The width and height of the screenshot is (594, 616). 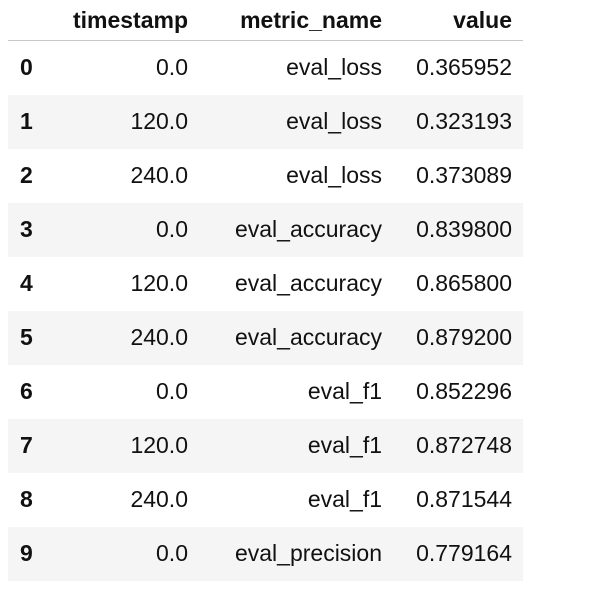 What do you see at coordinates (26, 391) in the screenshot?
I see `row-index: 6` at bounding box center [26, 391].